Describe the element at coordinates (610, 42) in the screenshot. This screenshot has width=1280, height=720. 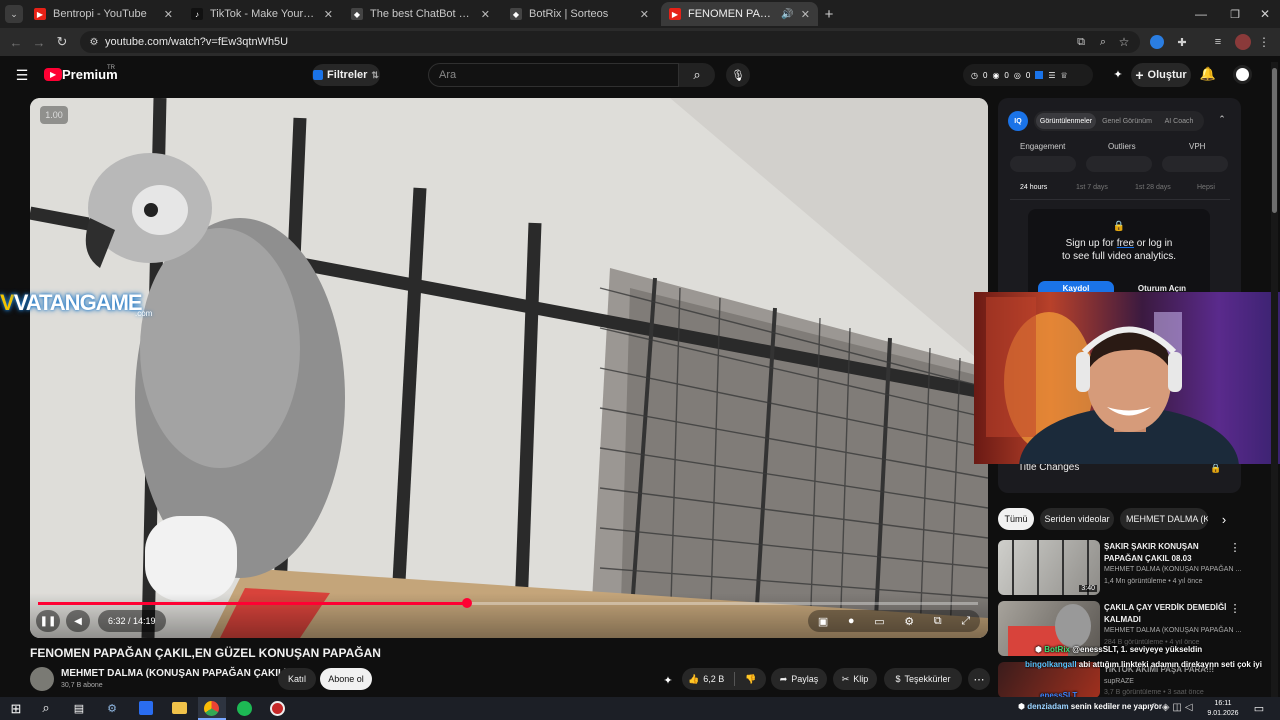
I see `address-bar: ⚙ youtube.com/watch?v=fEw3qtnWh5U ⧉ ⌕ ☆` at that location.